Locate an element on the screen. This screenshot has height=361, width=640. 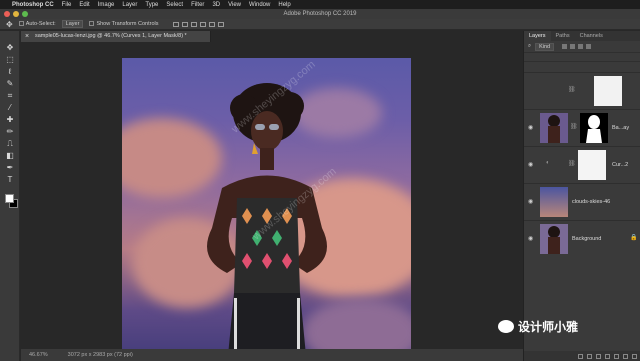
link-layers-icon is located at coordinates (580, 356).